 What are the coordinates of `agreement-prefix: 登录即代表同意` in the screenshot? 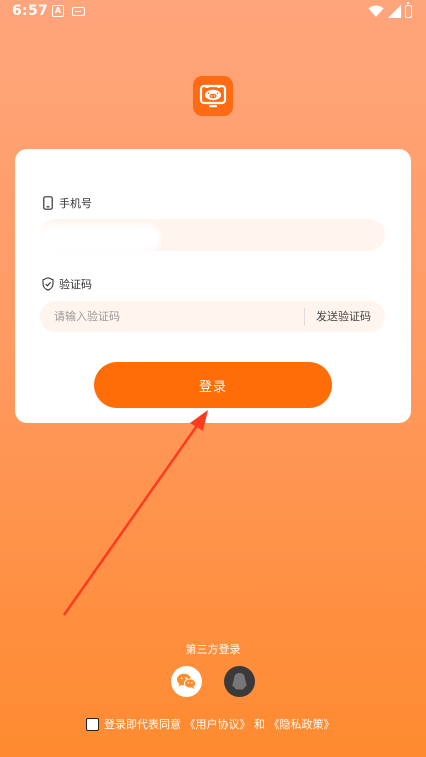 It's located at (142, 724).